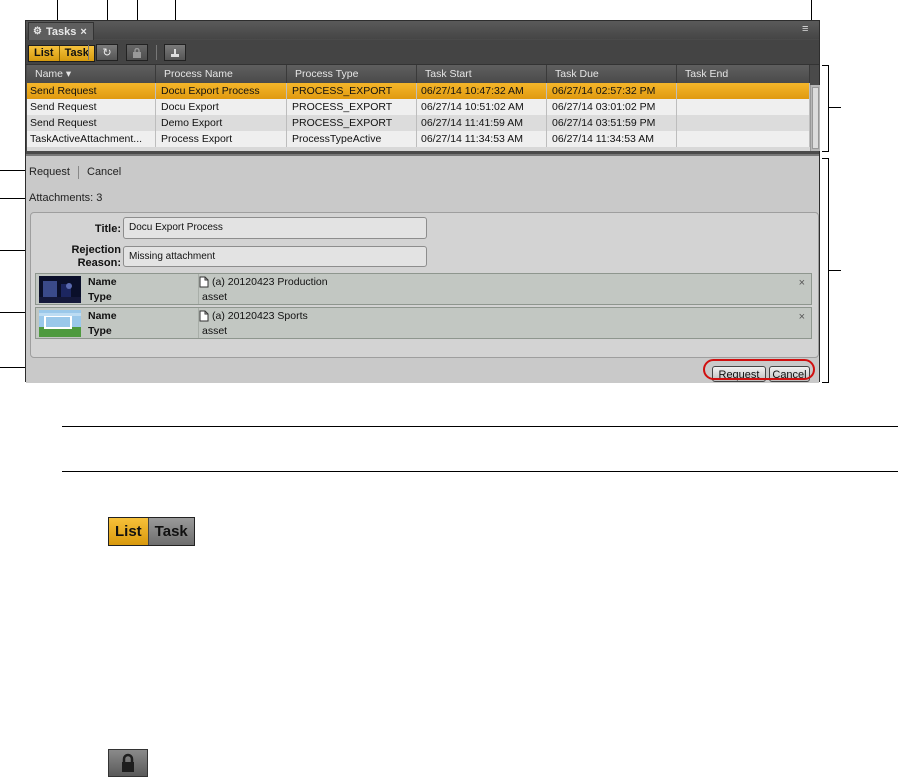 Image resolution: width=898 pixels, height=779 pixels. Describe the element at coordinates (221, 139) in the screenshot. I see `cell: Process Export` at that location.